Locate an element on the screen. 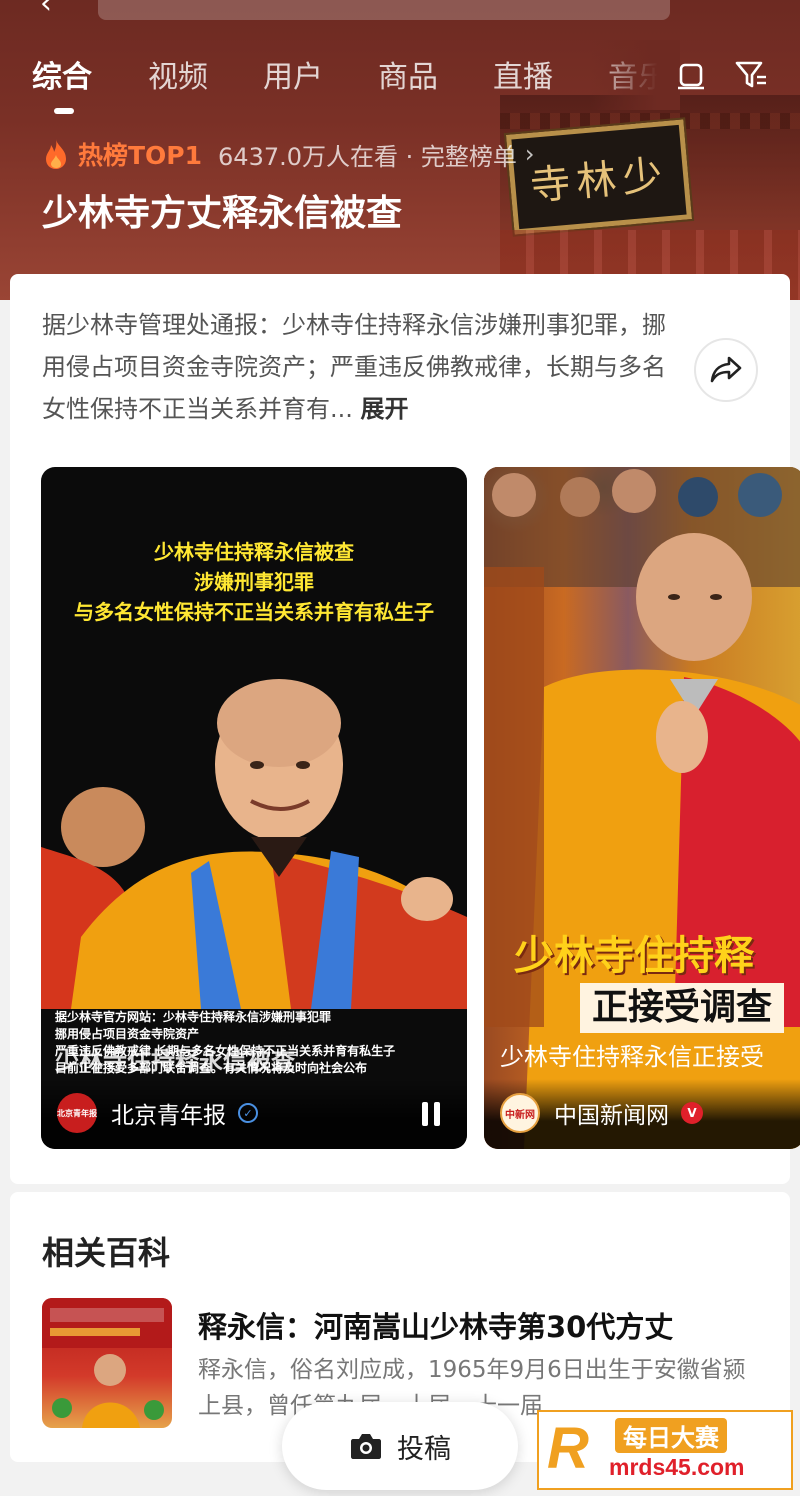  search-input is located at coordinates (384, 10).